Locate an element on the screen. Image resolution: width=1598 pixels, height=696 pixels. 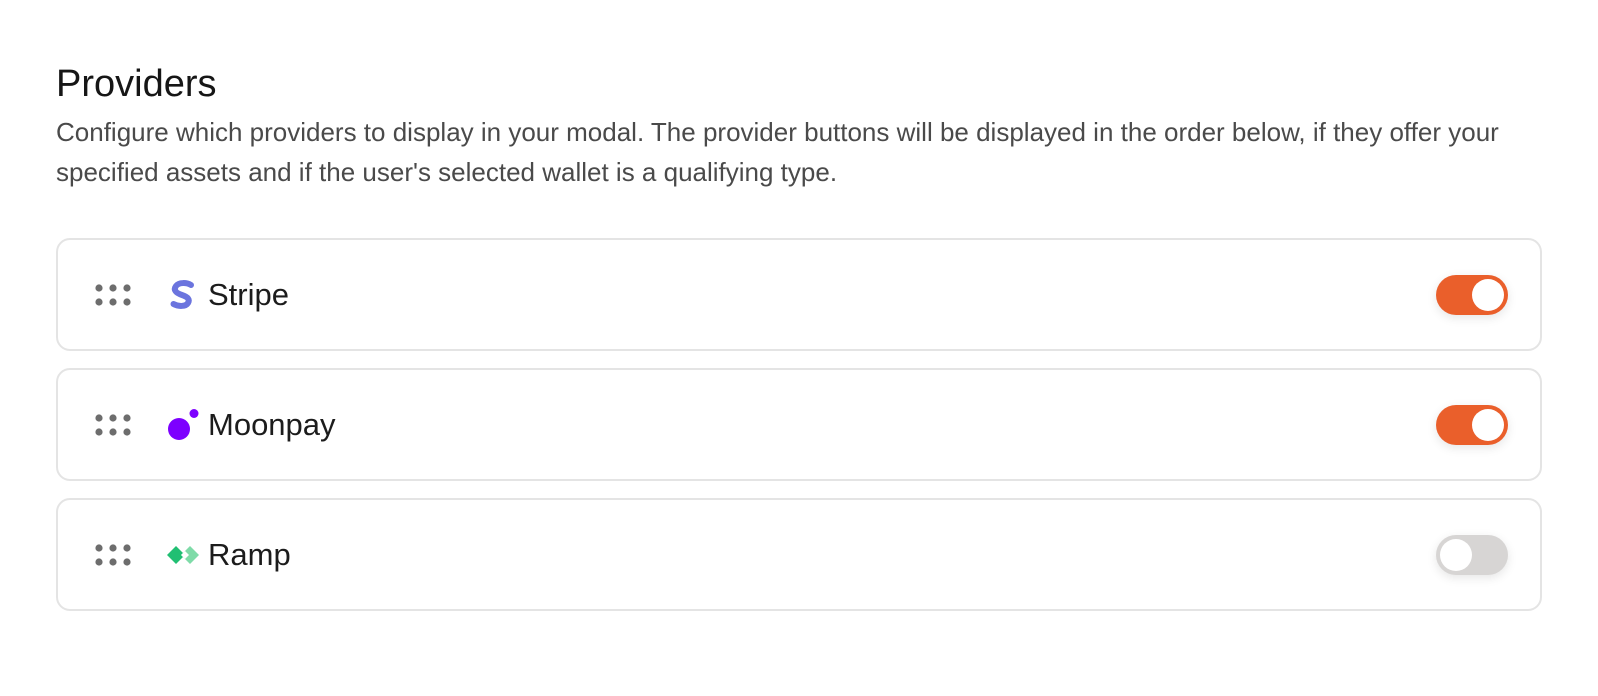
provider-toggle-ramp is located at coordinates (1472, 554).